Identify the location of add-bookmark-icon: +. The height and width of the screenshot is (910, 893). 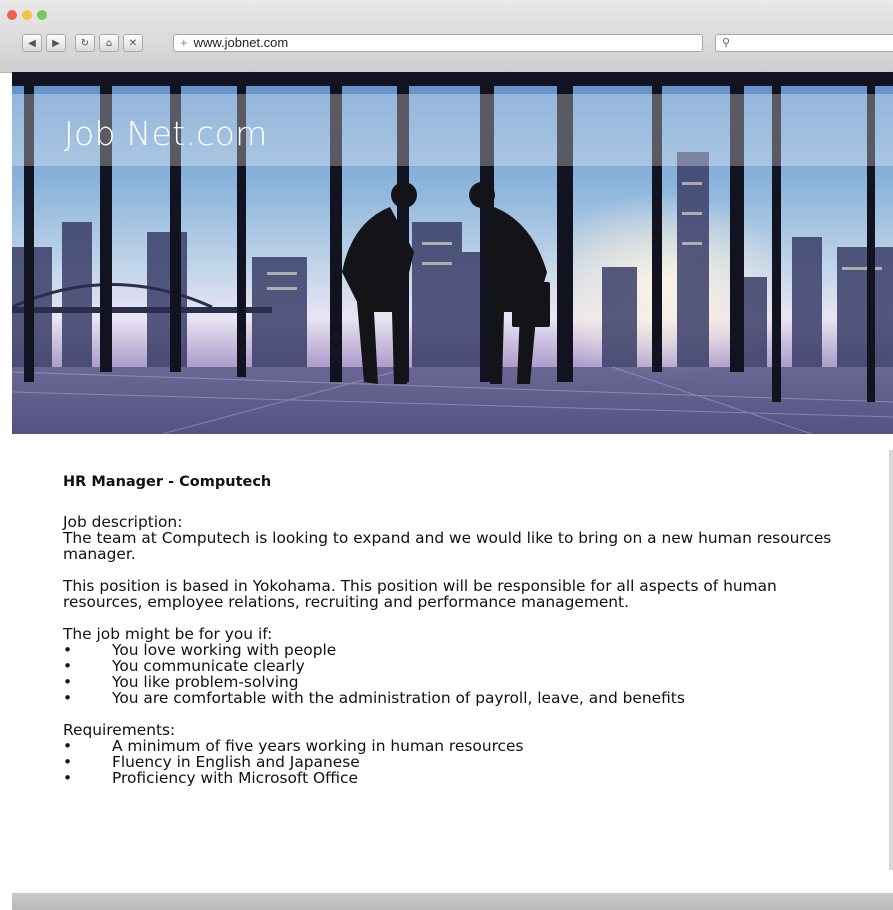
(184, 42).